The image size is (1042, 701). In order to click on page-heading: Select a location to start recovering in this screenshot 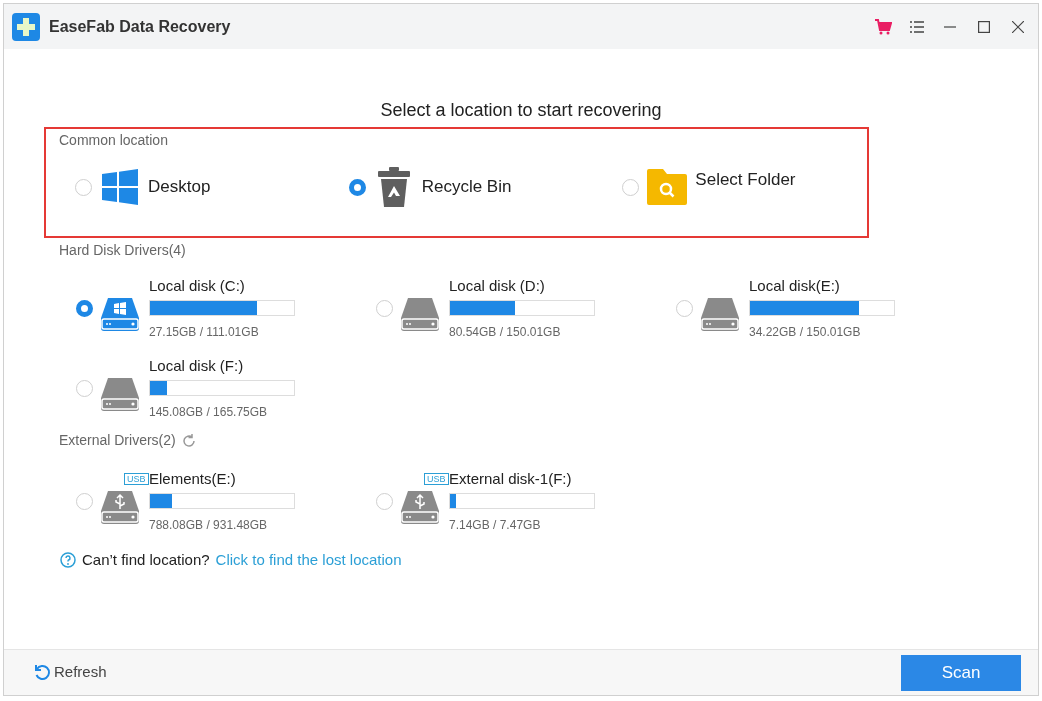, I will do `click(521, 110)`.